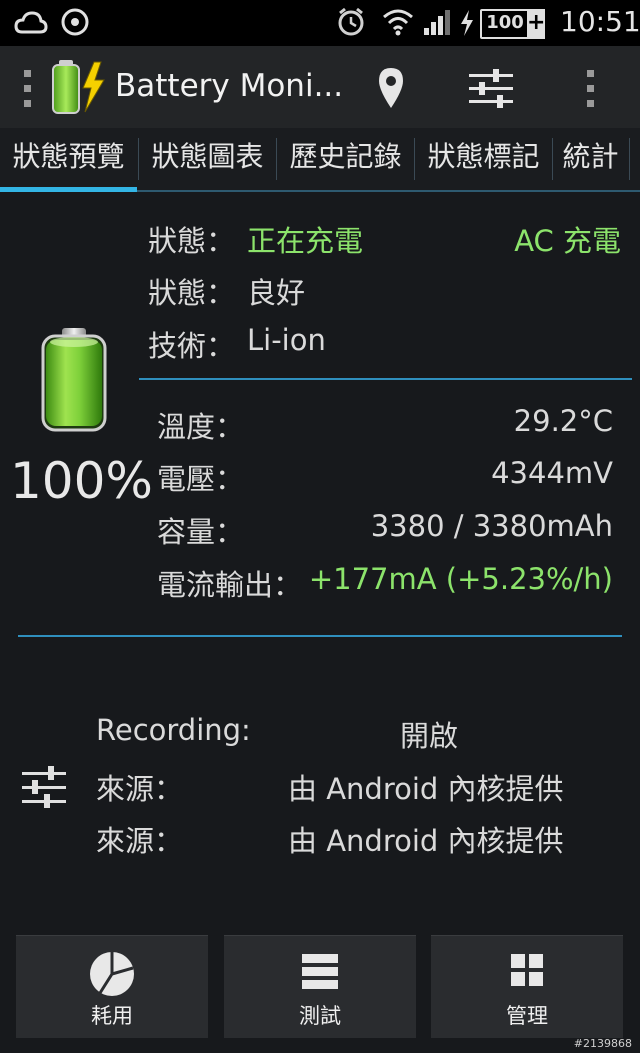 The width and height of the screenshot is (640, 1053). I want to click on alarm-clock-icon, so click(351, 21).